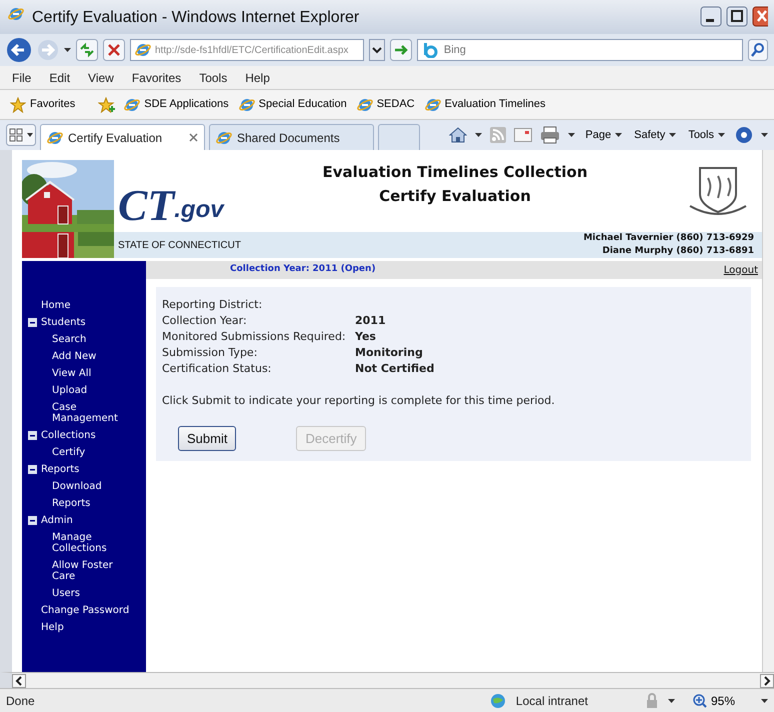 The width and height of the screenshot is (774, 712). I want to click on menu-item: View, so click(101, 77).